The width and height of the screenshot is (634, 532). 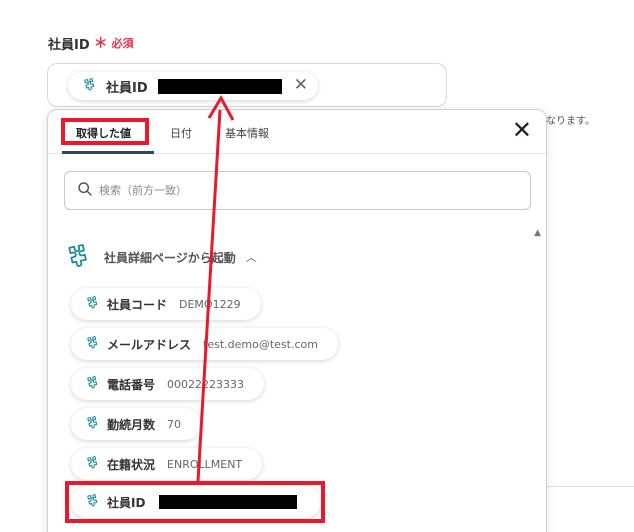 I want to click on item-label: メールアドレス, so click(x=149, y=344).